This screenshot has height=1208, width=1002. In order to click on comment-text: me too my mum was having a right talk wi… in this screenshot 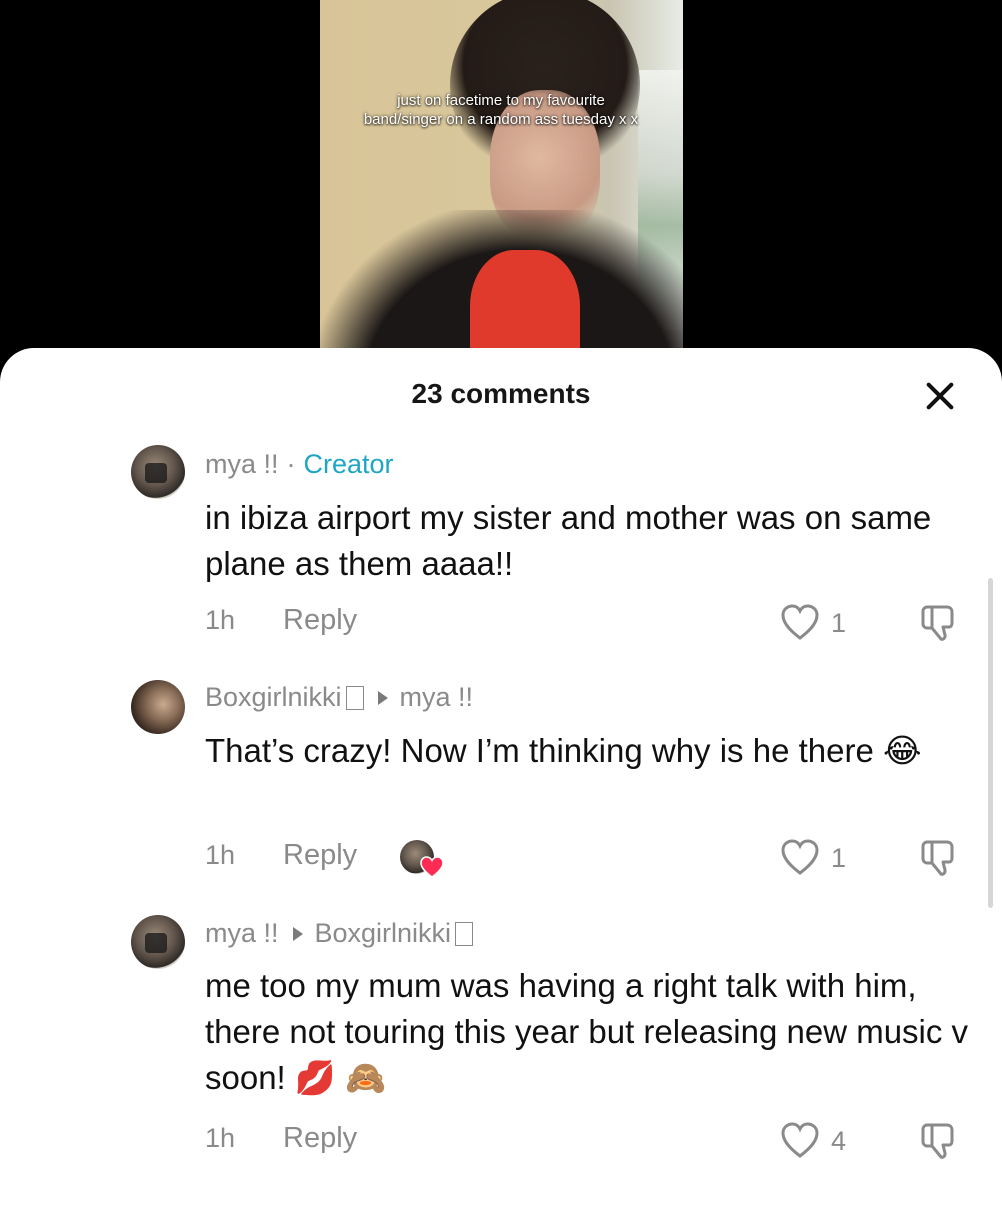, I will do `click(587, 1031)`.